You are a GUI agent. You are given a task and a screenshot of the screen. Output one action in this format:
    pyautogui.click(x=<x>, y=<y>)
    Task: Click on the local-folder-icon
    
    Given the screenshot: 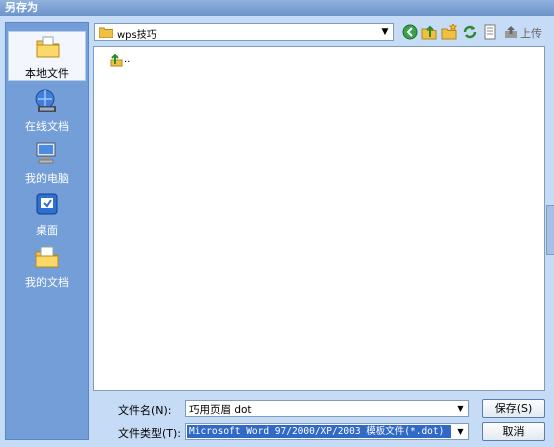 What is the action you would take?
    pyautogui.click(x=48, y=47)
    